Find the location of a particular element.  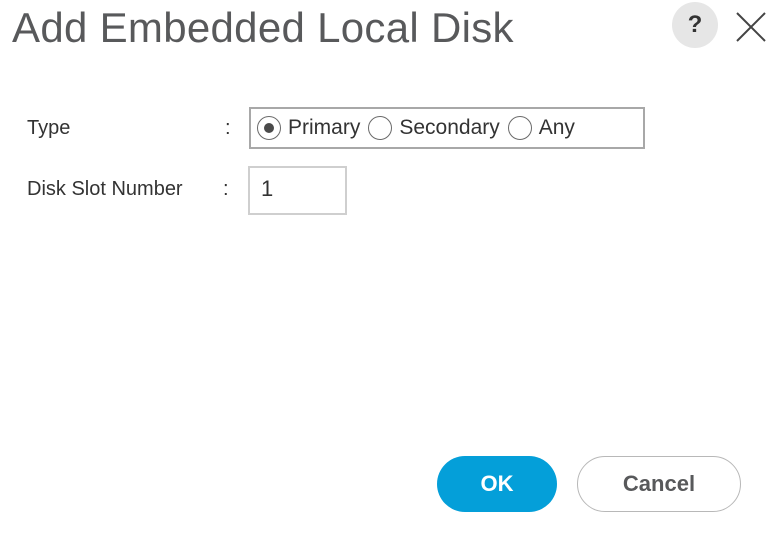

type-radio-group: Primary Secondary Any is located at coordinates (447, 128).